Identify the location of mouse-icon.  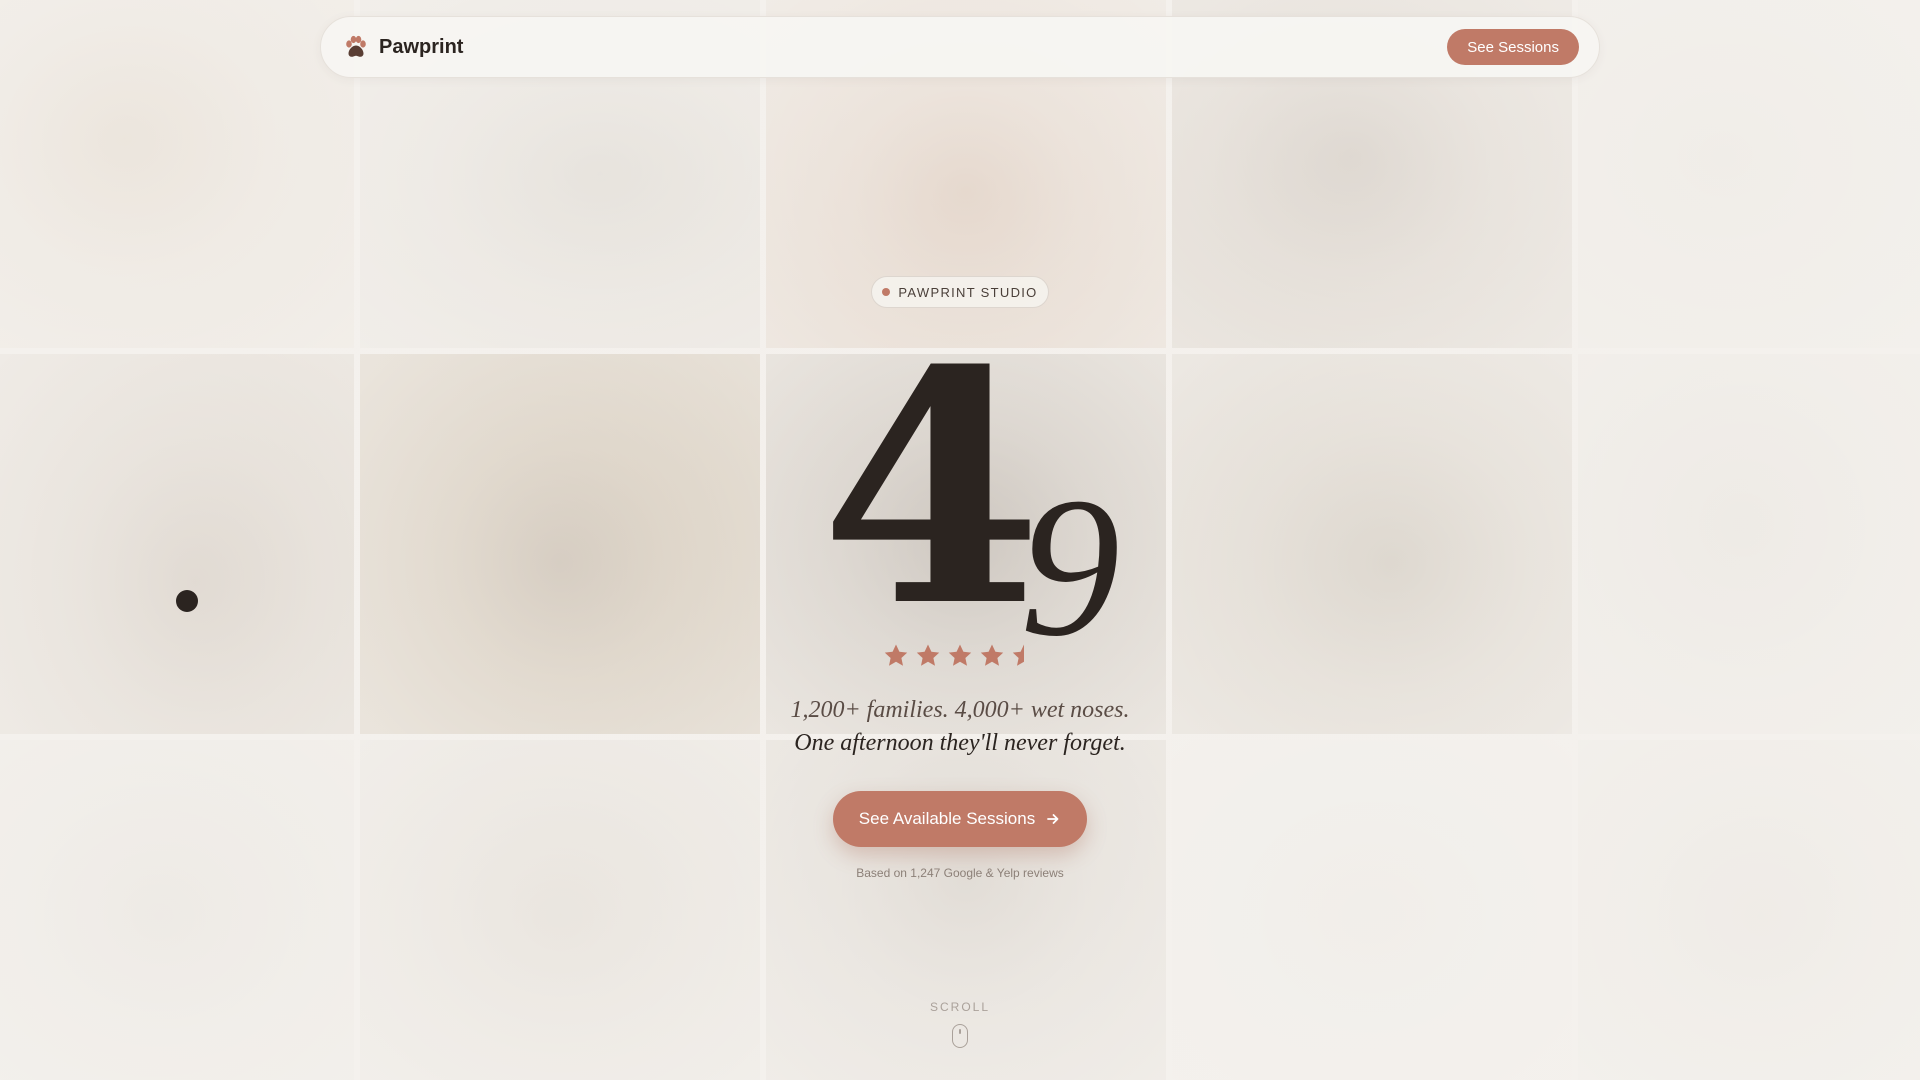
(960, 1036).